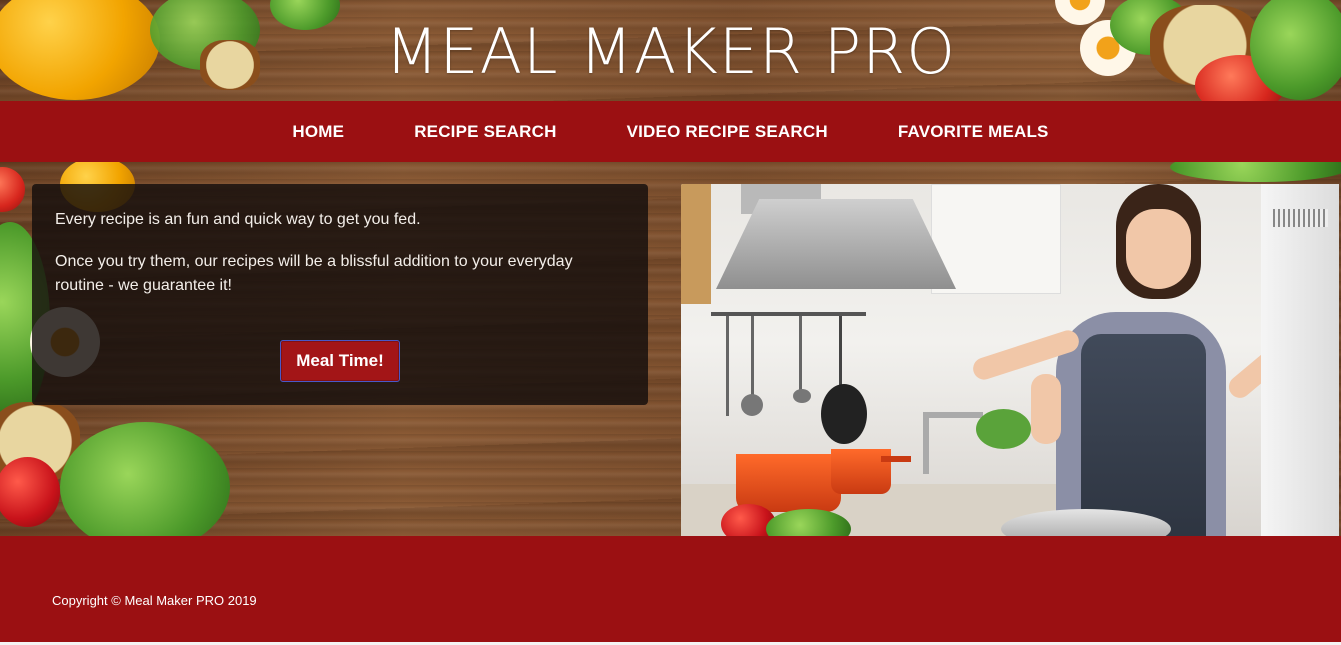 The height and width of the screenshot is (645, 1341). Describe the element at coordinates (318, 132) in the screenshot. I see `nav-home: HOME` at that location.